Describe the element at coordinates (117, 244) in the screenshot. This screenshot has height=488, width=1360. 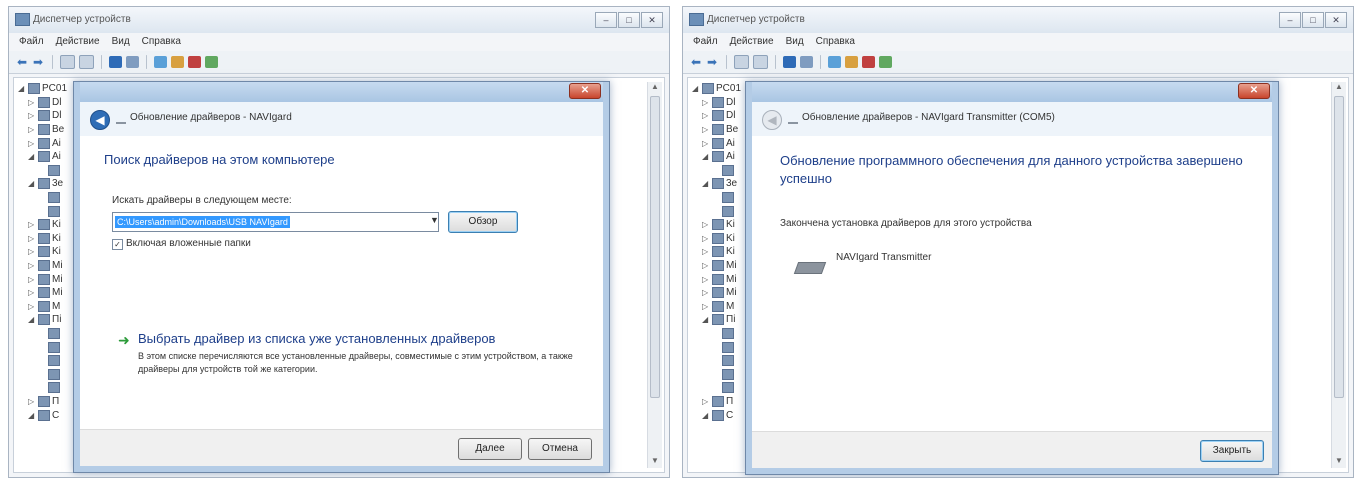
I see `include-subfolders-checkbox: ✓` at that location.